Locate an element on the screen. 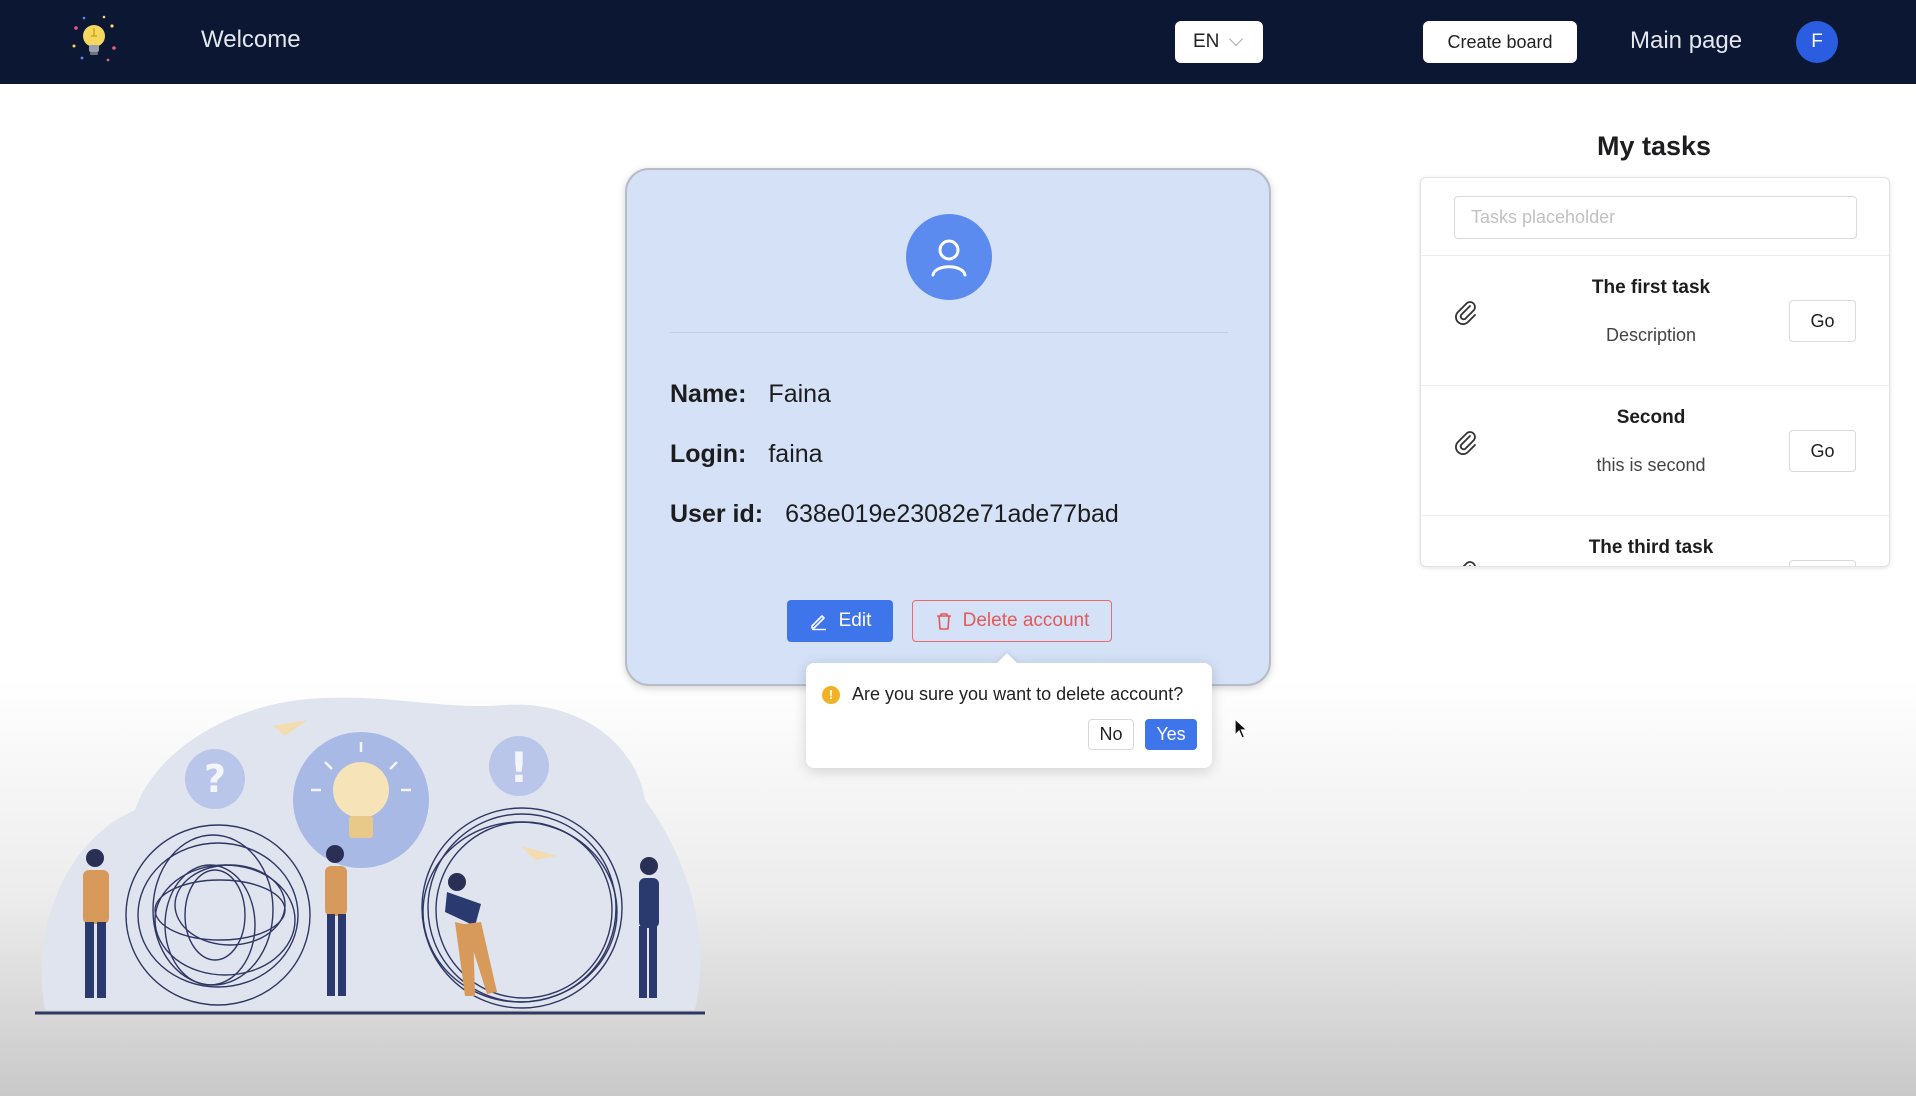  delete-label: Delete account is located at coordinates (1026, 620).